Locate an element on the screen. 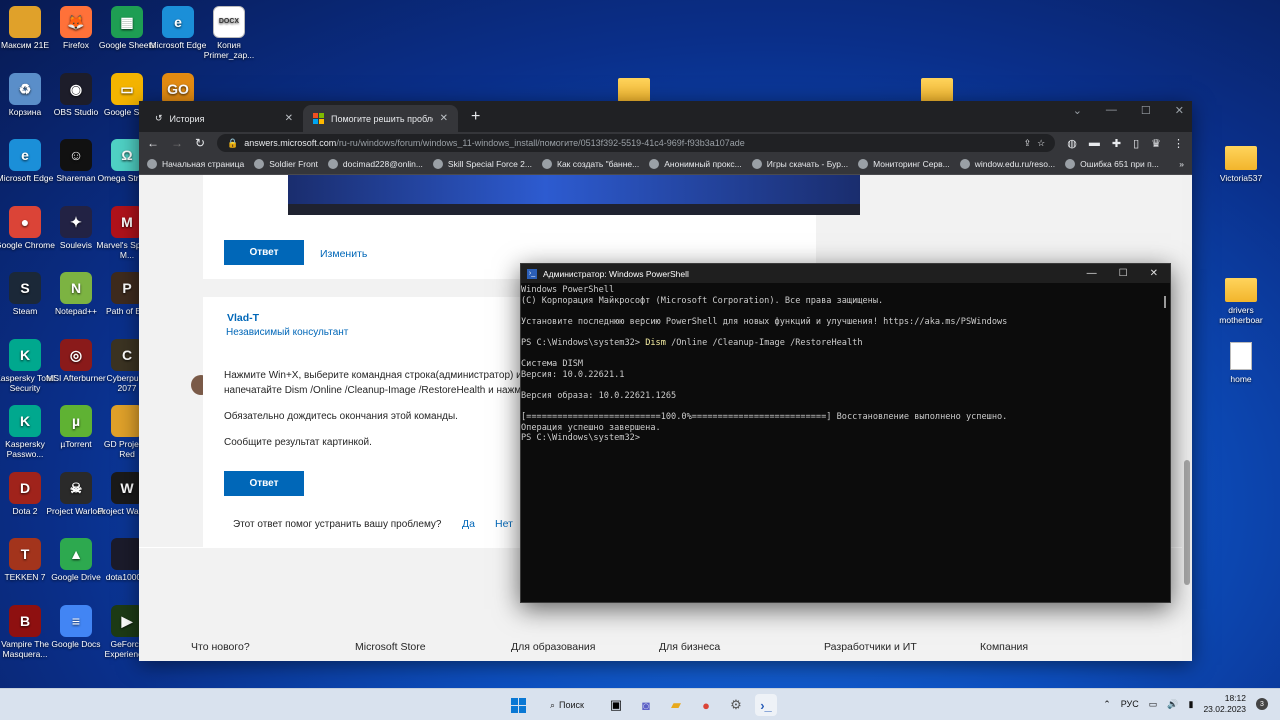  footer-link: Для бизнеса is located at coordinates (689, 647).